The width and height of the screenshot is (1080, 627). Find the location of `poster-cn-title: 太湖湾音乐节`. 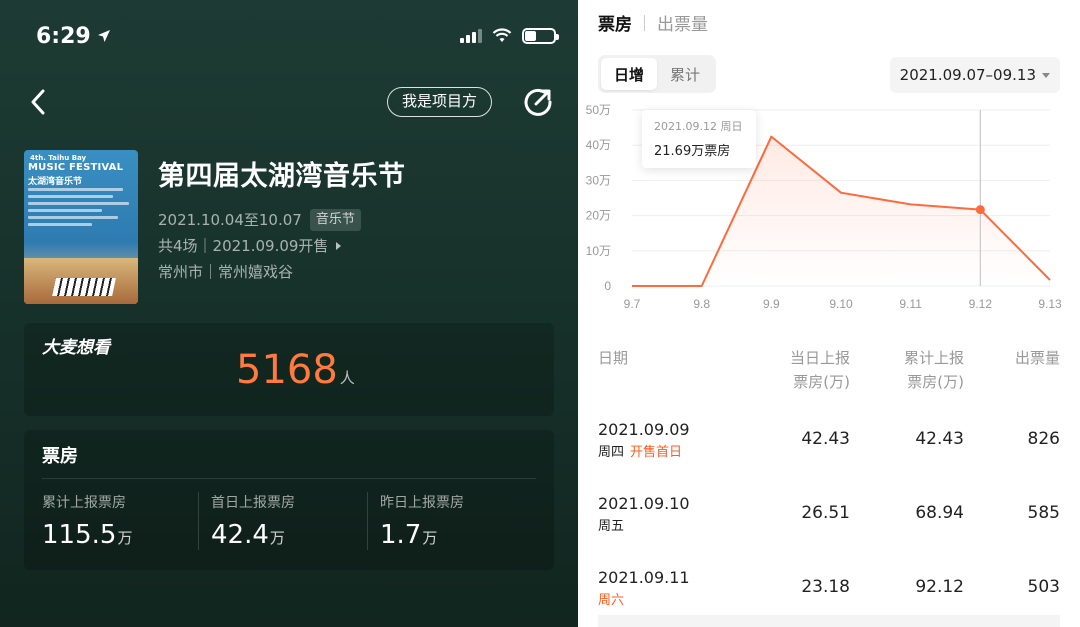

poster-cn-title: 太湖湾音乐节 is located at coordinates (55, 182).